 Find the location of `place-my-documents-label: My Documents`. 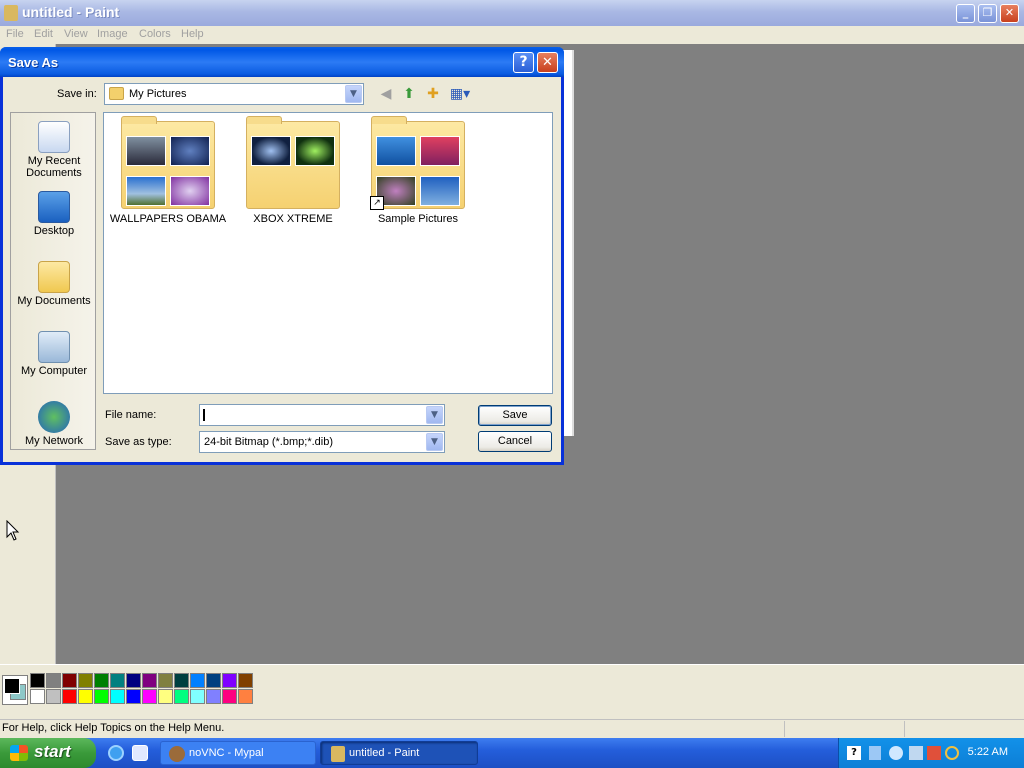

place-my-documents-label: My Documents is located at coordinates (54, 301).